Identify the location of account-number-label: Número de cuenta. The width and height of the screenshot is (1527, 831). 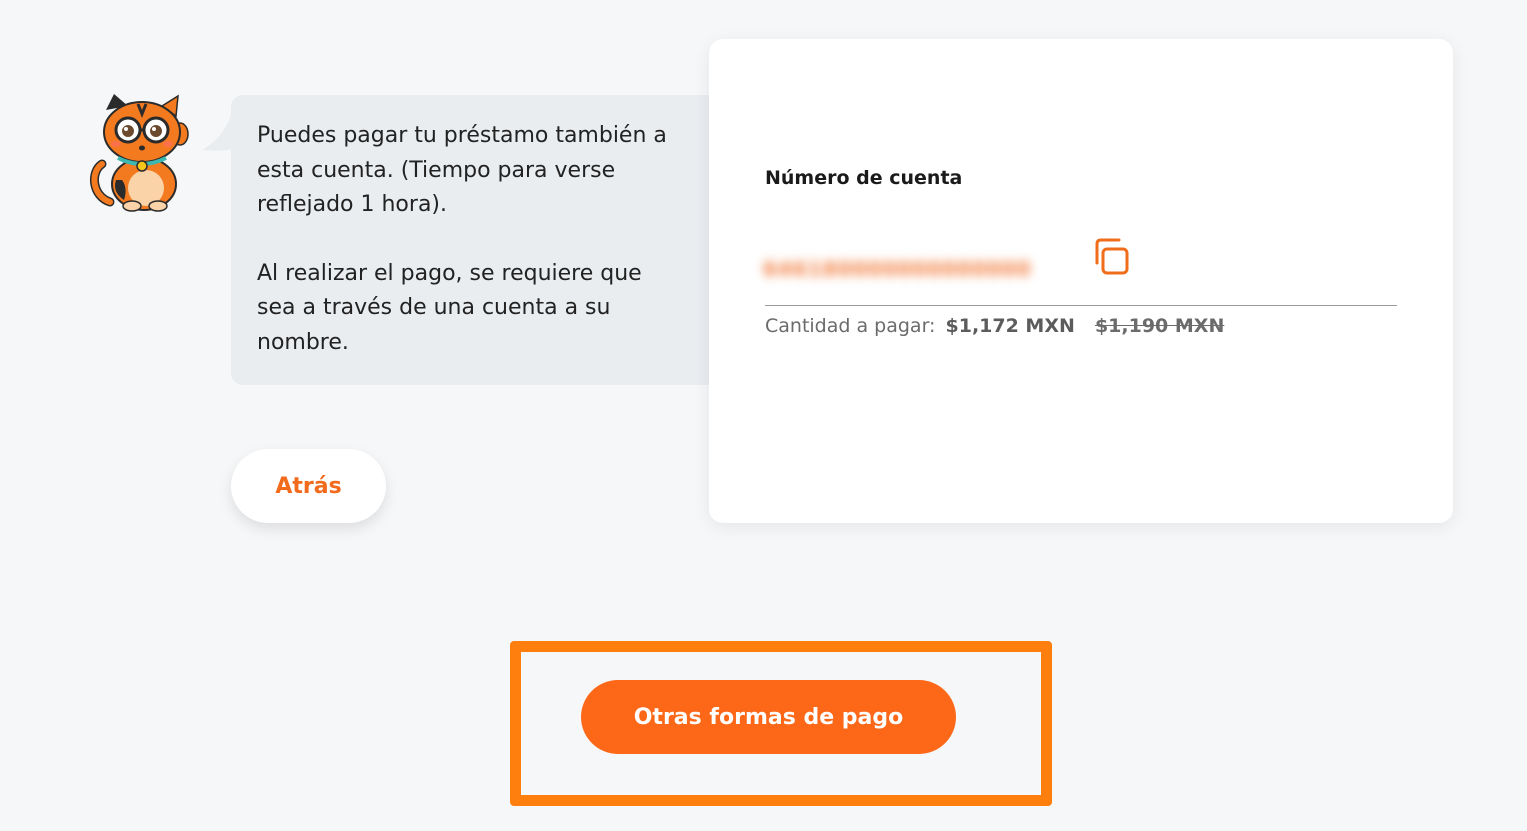
(864, 178).